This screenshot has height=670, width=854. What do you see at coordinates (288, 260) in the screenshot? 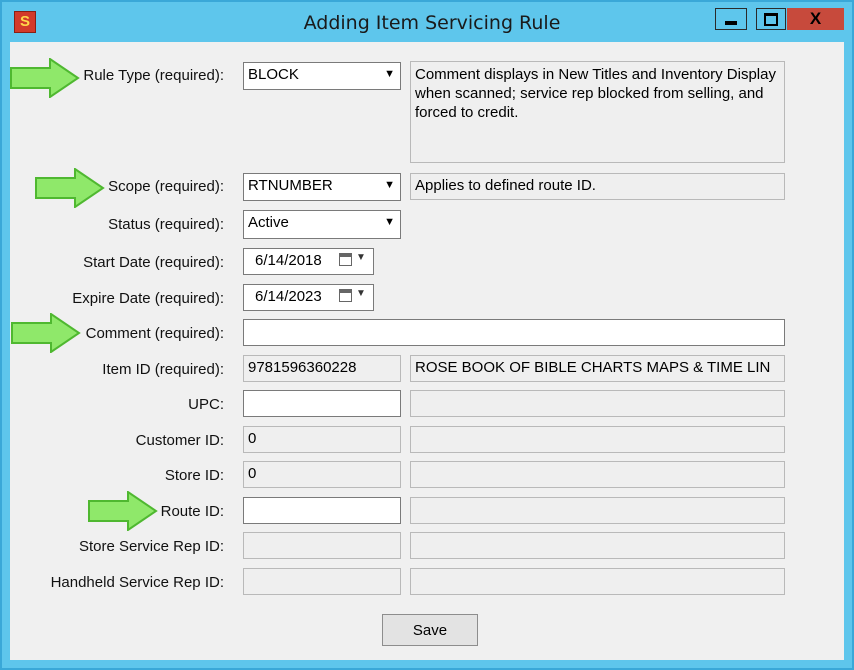
I see `start-date-value: 6/14/2018` at bounding box center [288, 260].